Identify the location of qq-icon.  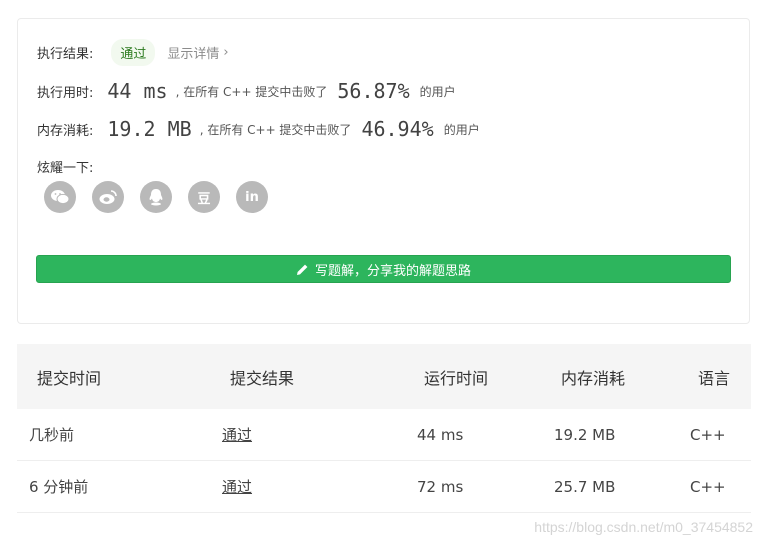
(156, 197).